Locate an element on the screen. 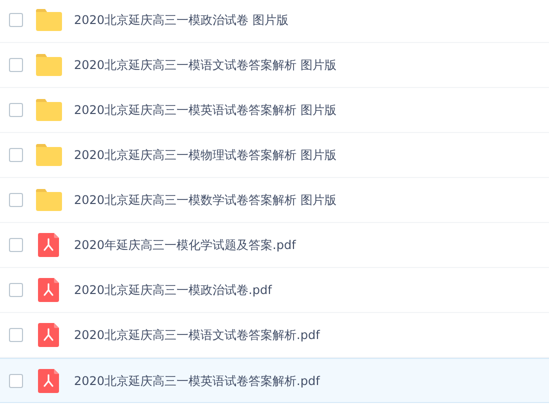 The width and height of the screenshot is (549, 405). file-name: 2020北京延庆高三一模政治试卷 图片版 is located at coordinates (181, 20).